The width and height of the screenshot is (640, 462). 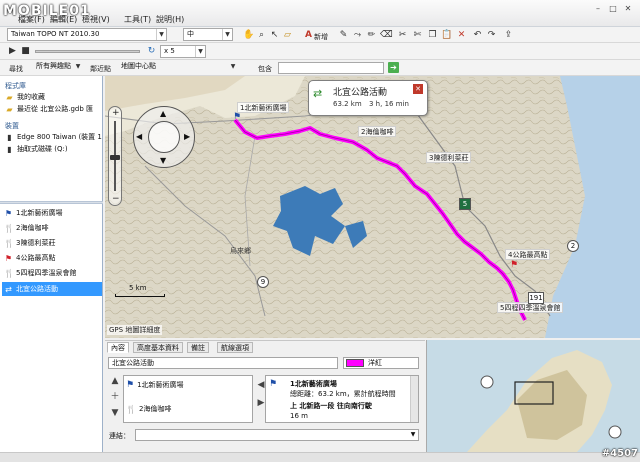 I want to click on waypoint-label: 2海倫咖啡, so click(x=32, y=228).